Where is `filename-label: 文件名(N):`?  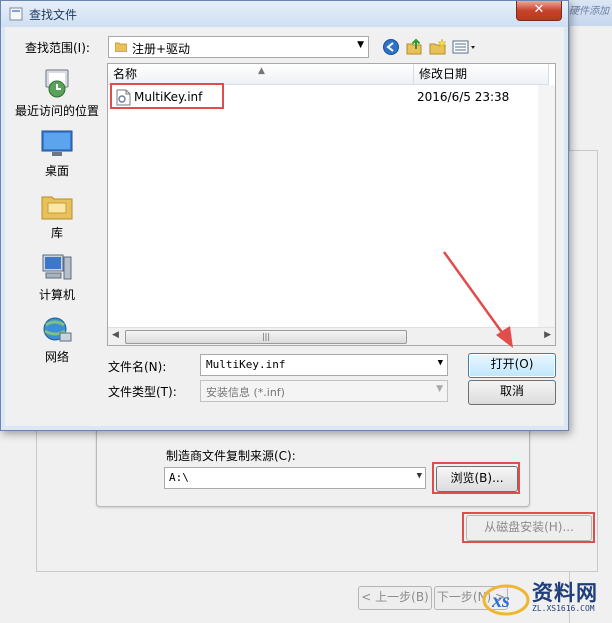
filename-label: 文件名(N): is located at coordinates (137, 367).